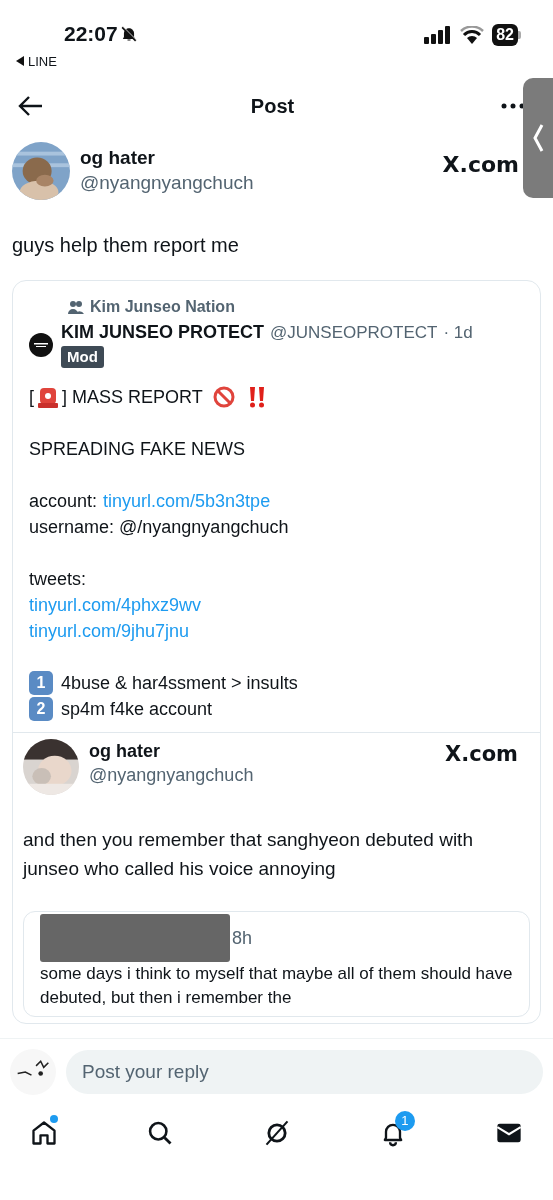  I want to click on post-text: and then you remember that sanghyeon debuted with junseo who called his voice annoying, so click(248, 854).